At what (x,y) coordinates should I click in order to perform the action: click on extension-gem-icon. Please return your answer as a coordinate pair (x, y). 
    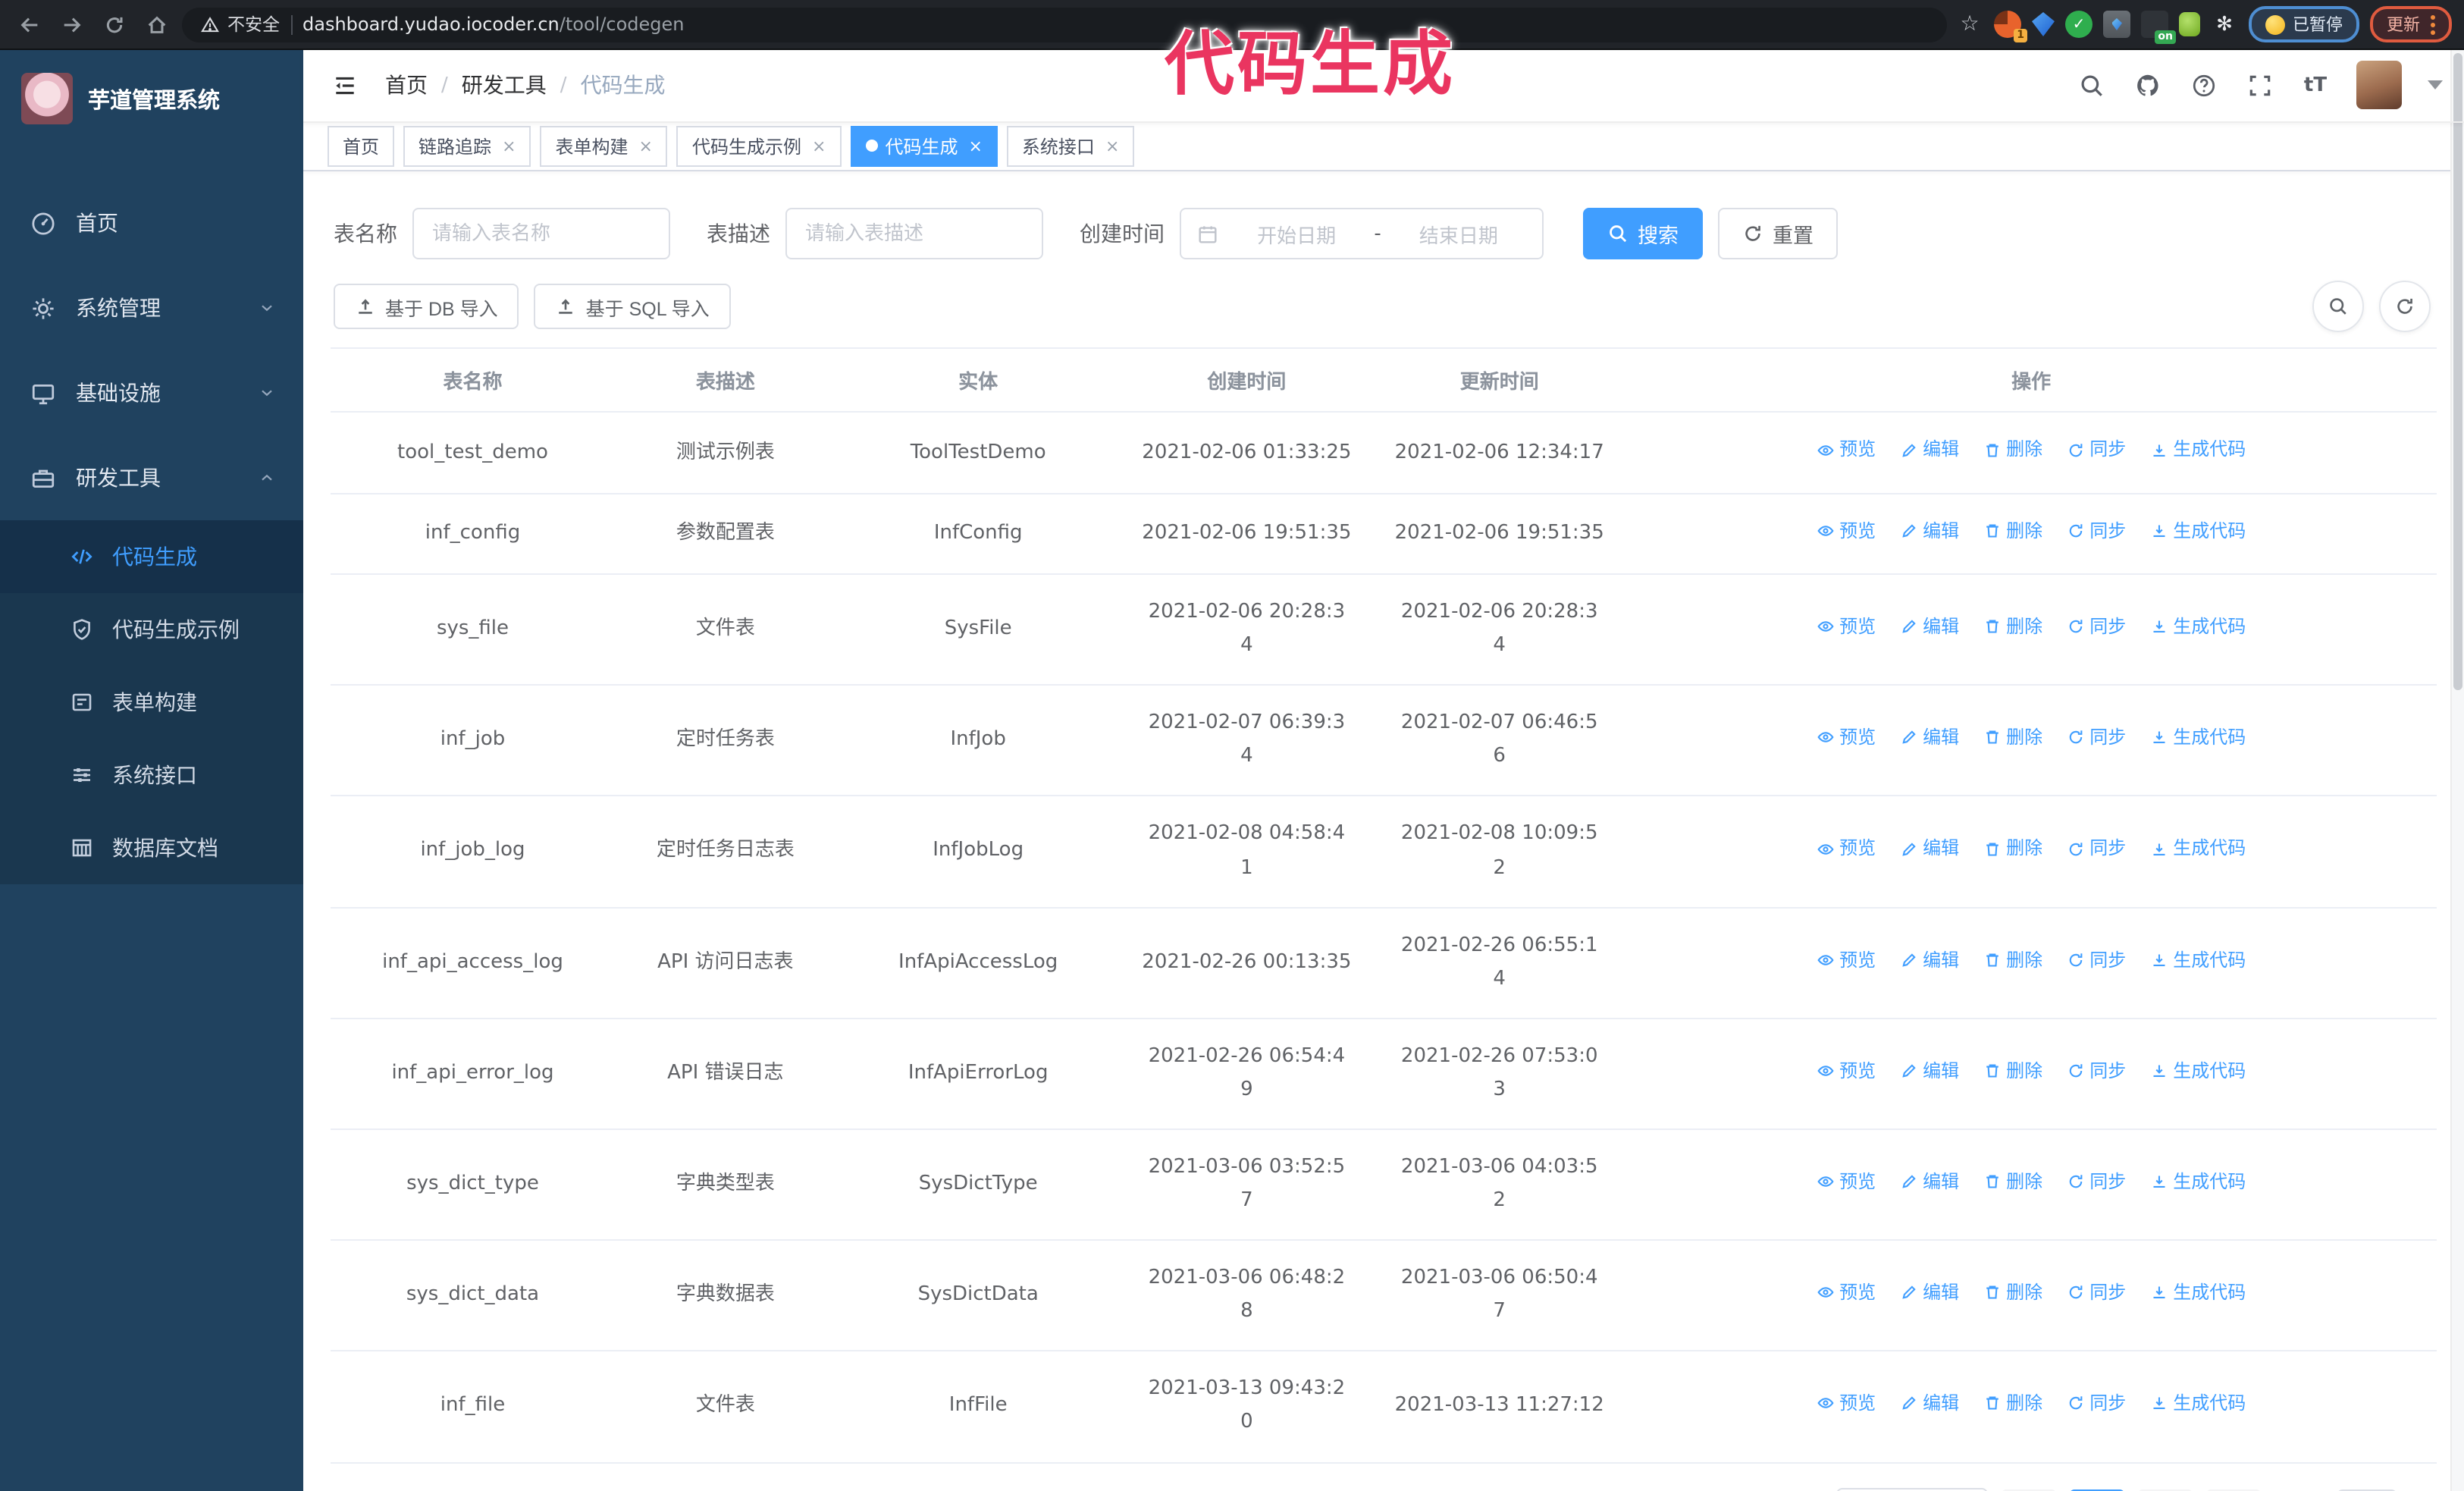
    Looking at the image, I should click on (2043, 24).